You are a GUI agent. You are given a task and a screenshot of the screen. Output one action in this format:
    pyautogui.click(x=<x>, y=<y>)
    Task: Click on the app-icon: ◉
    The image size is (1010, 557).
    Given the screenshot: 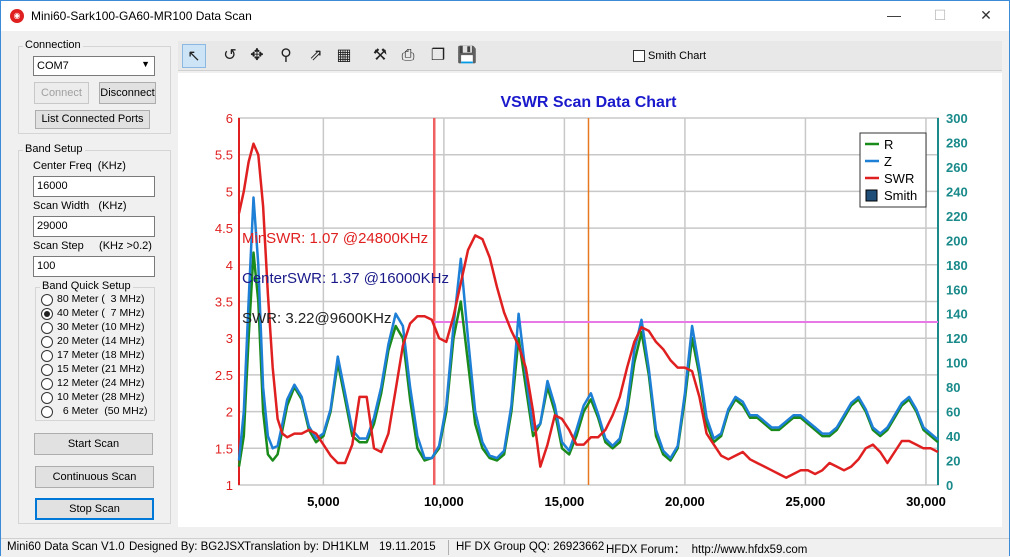 What is the action you would take?
    pyautogui.click(x=17, y=16)
    